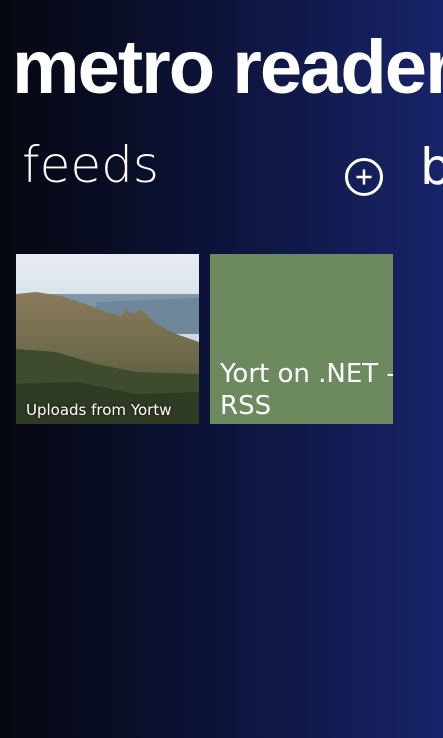  I want to click on plus-circle-icon, so click(364, 177).